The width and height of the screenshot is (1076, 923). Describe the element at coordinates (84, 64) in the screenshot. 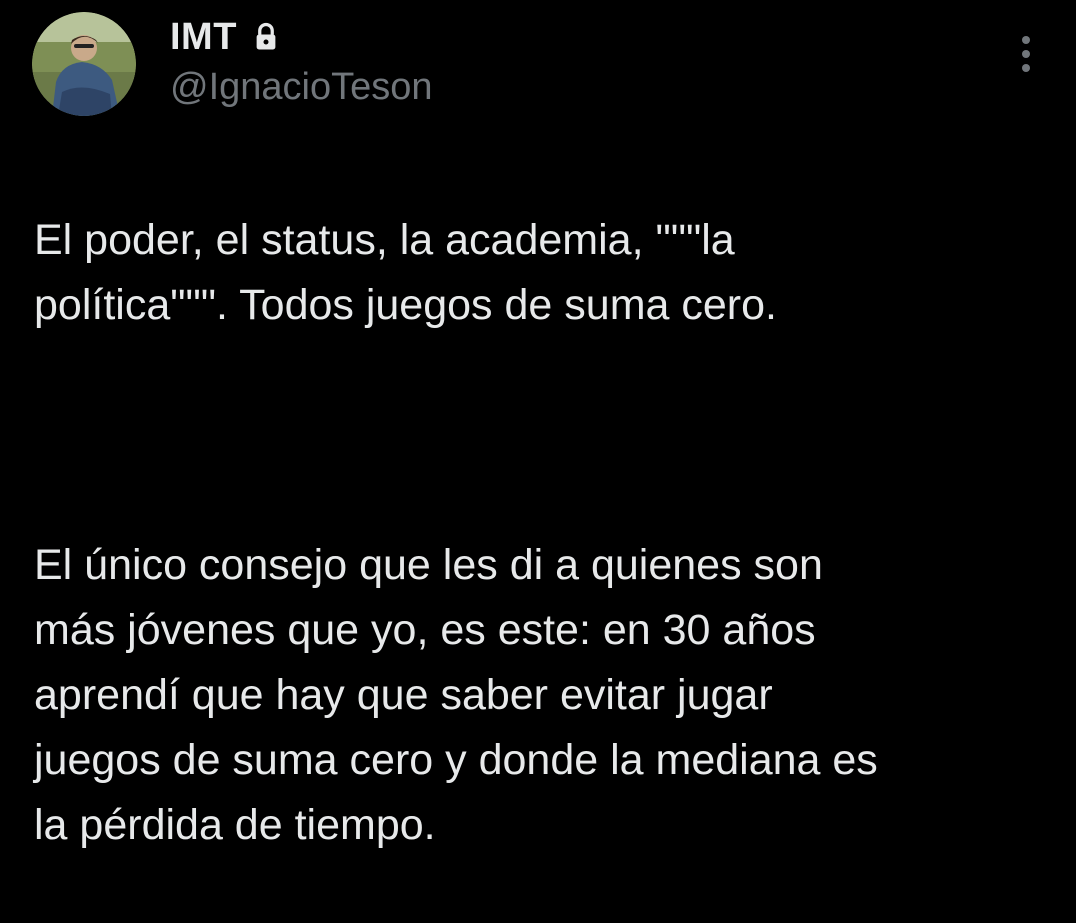

I see `avatar` at that location.